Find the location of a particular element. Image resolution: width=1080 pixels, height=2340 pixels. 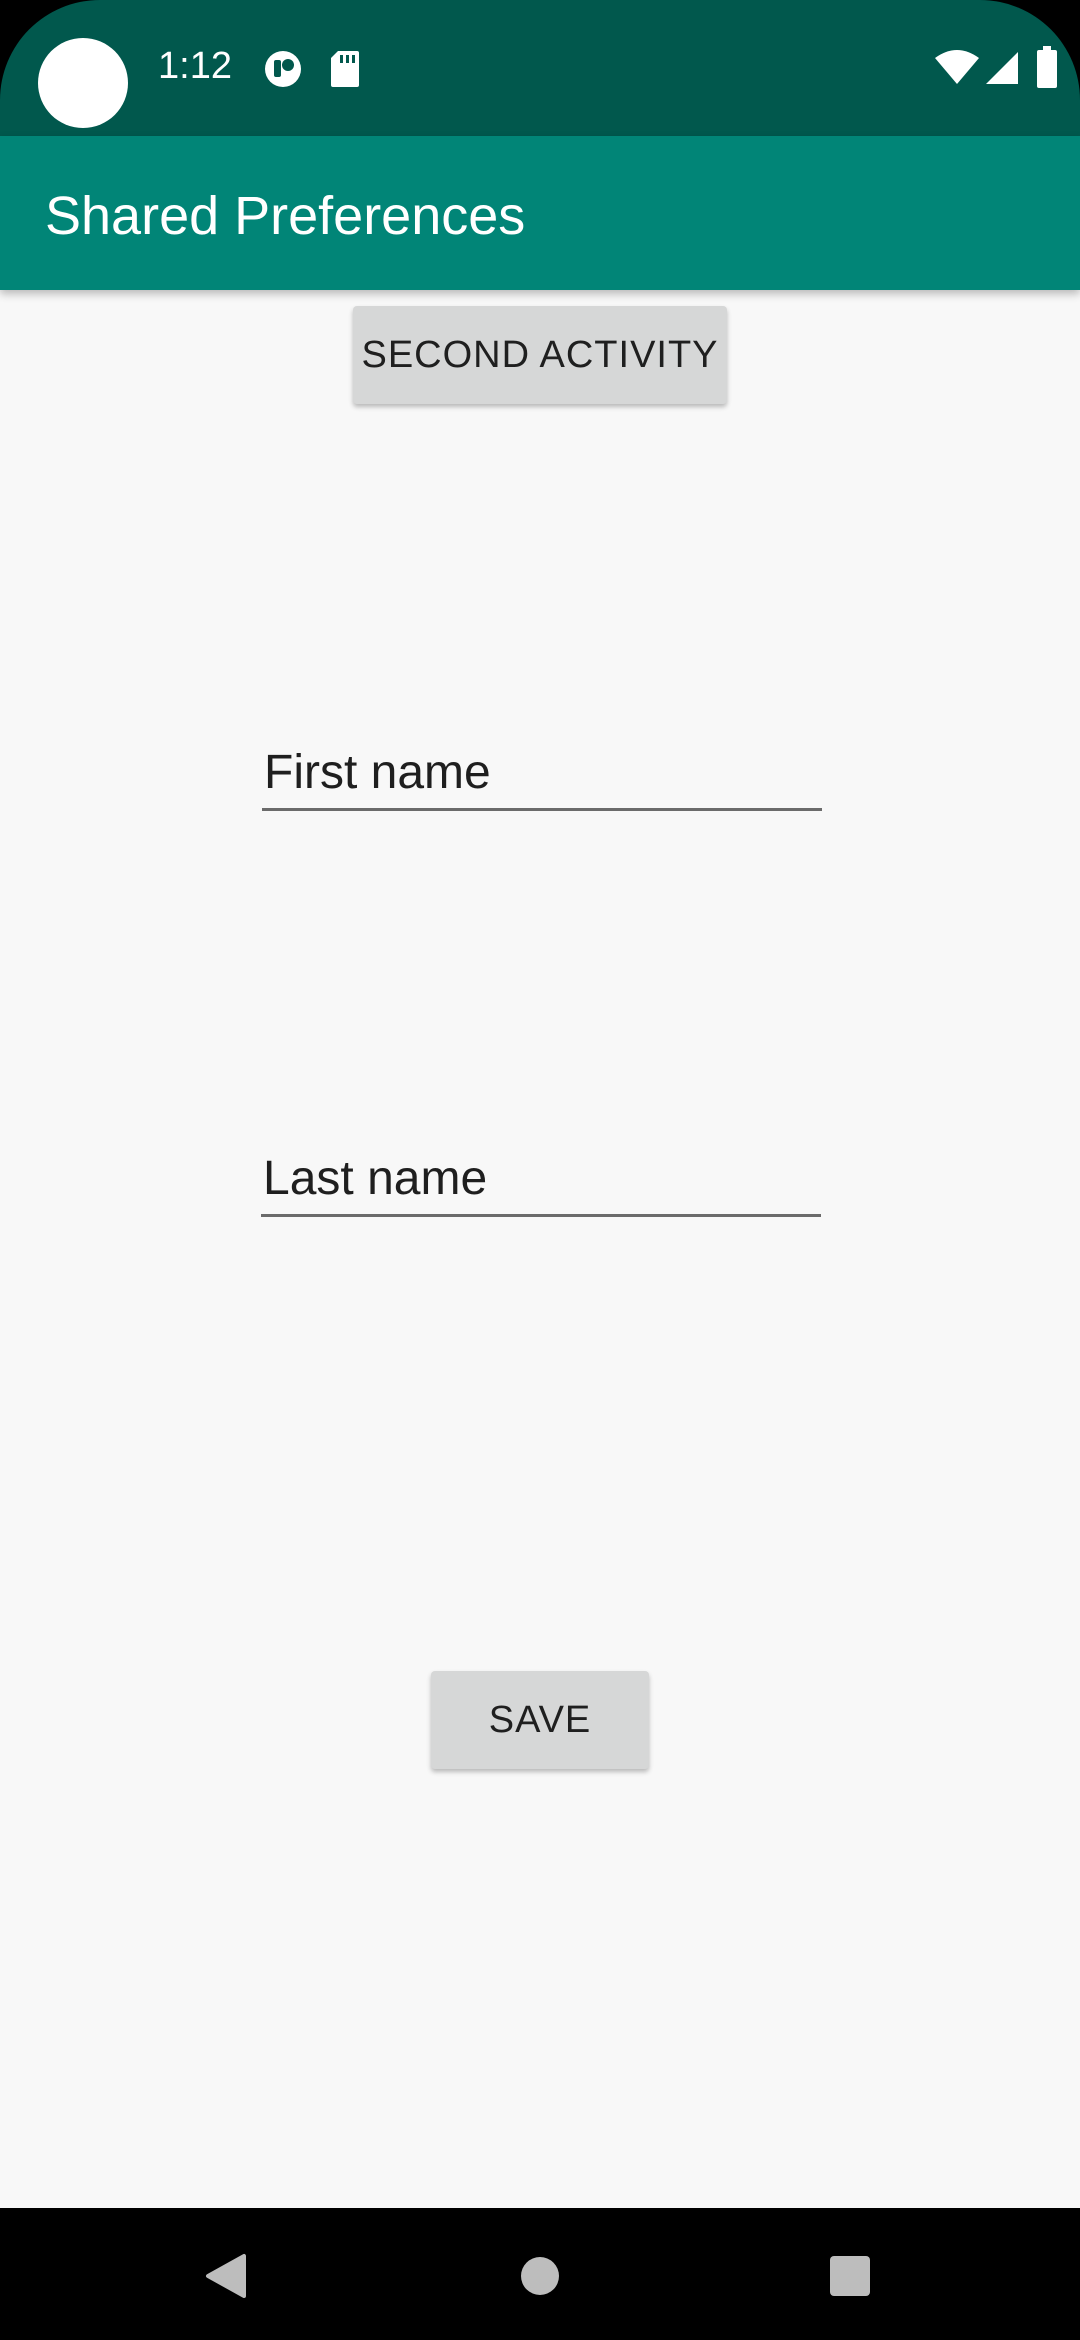

first-name-input is located at coordinates (544, 772).